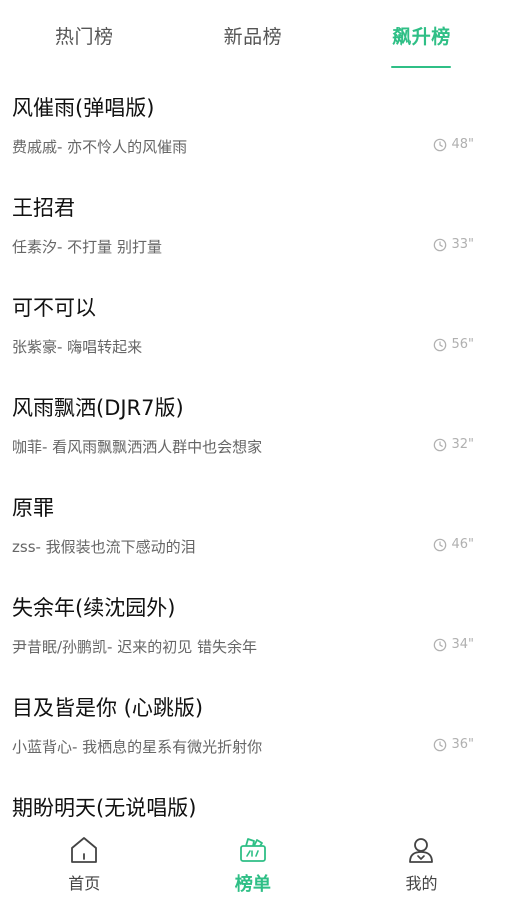 The image size is (506, 900). What do you see at coordinates (462, 644) in the screenshot?
I see `duration-text: 34"` at bounding box center [462, 644].